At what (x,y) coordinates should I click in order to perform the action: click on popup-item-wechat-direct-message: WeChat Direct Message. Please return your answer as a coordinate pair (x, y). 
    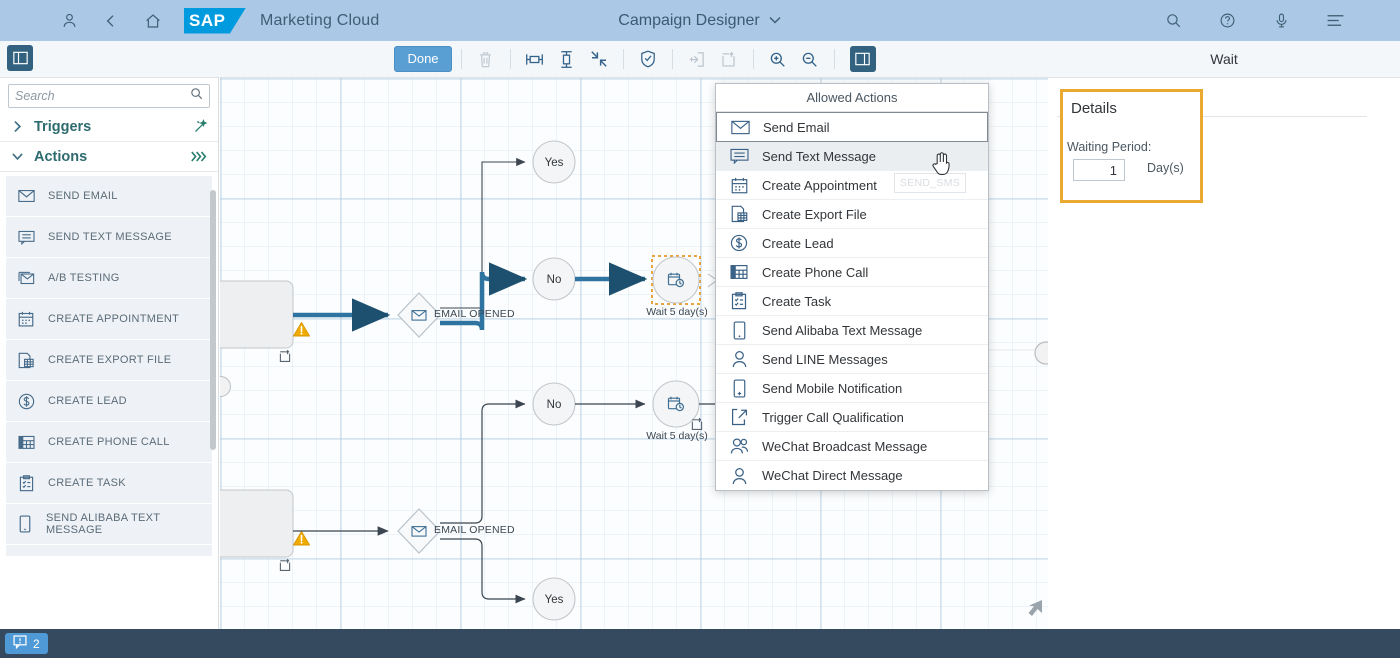
    Looking at the image, I should click on (852, 475).